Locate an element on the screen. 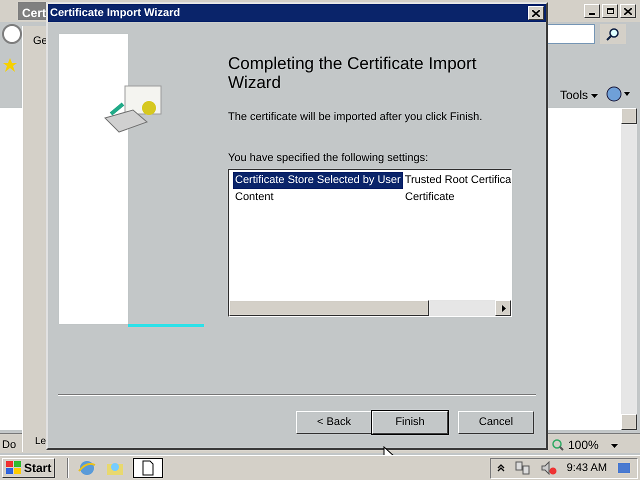 The image size is (640, 480). settings-list: Certificate Store Selected by User Trusted Root Certifica Content Certificate is located at coordinates (370, 243).